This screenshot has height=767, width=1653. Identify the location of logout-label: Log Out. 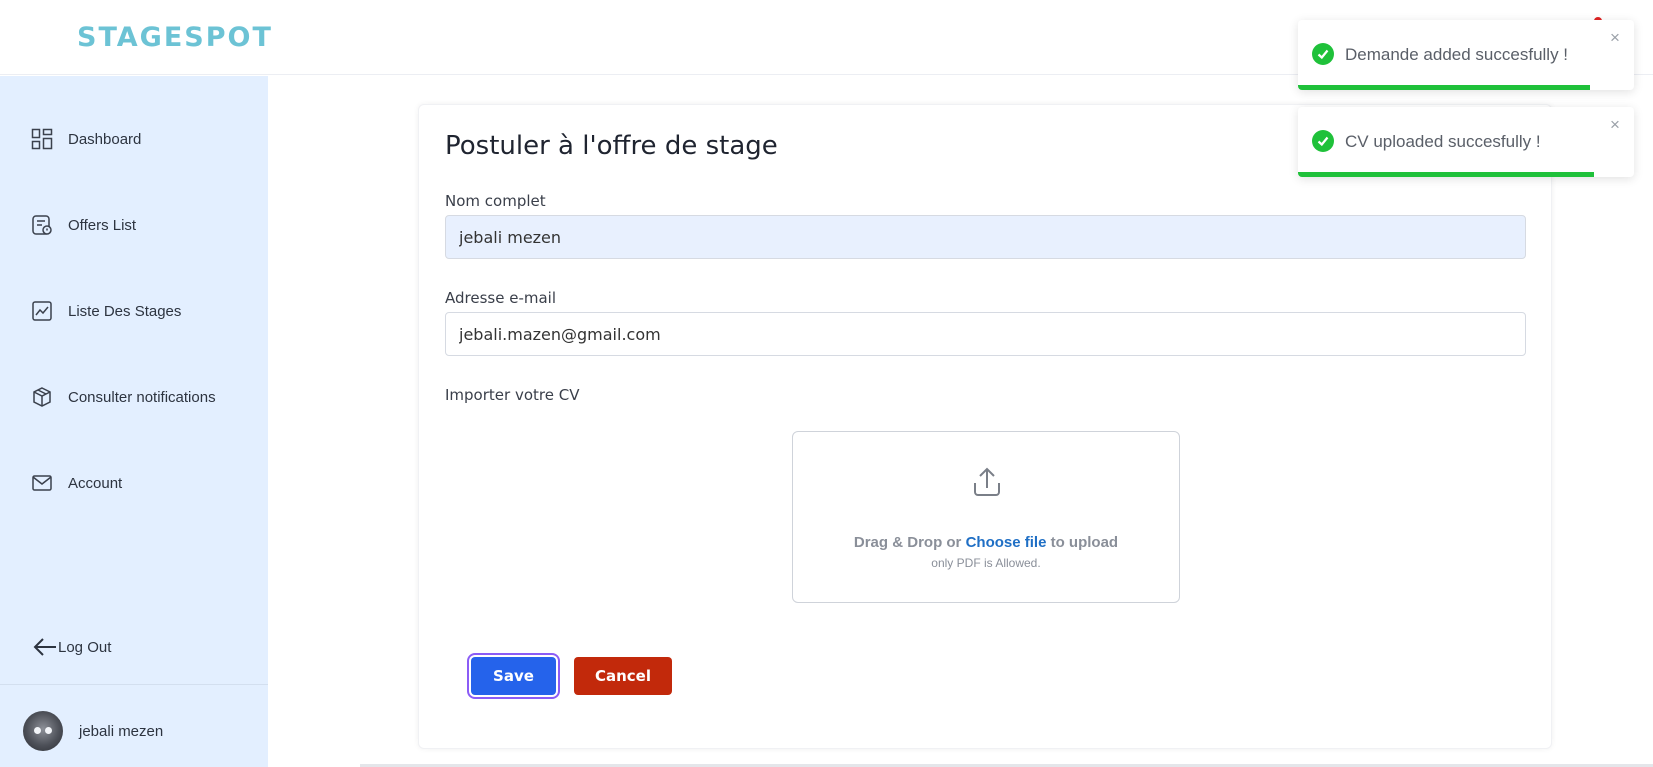
(85, 647).